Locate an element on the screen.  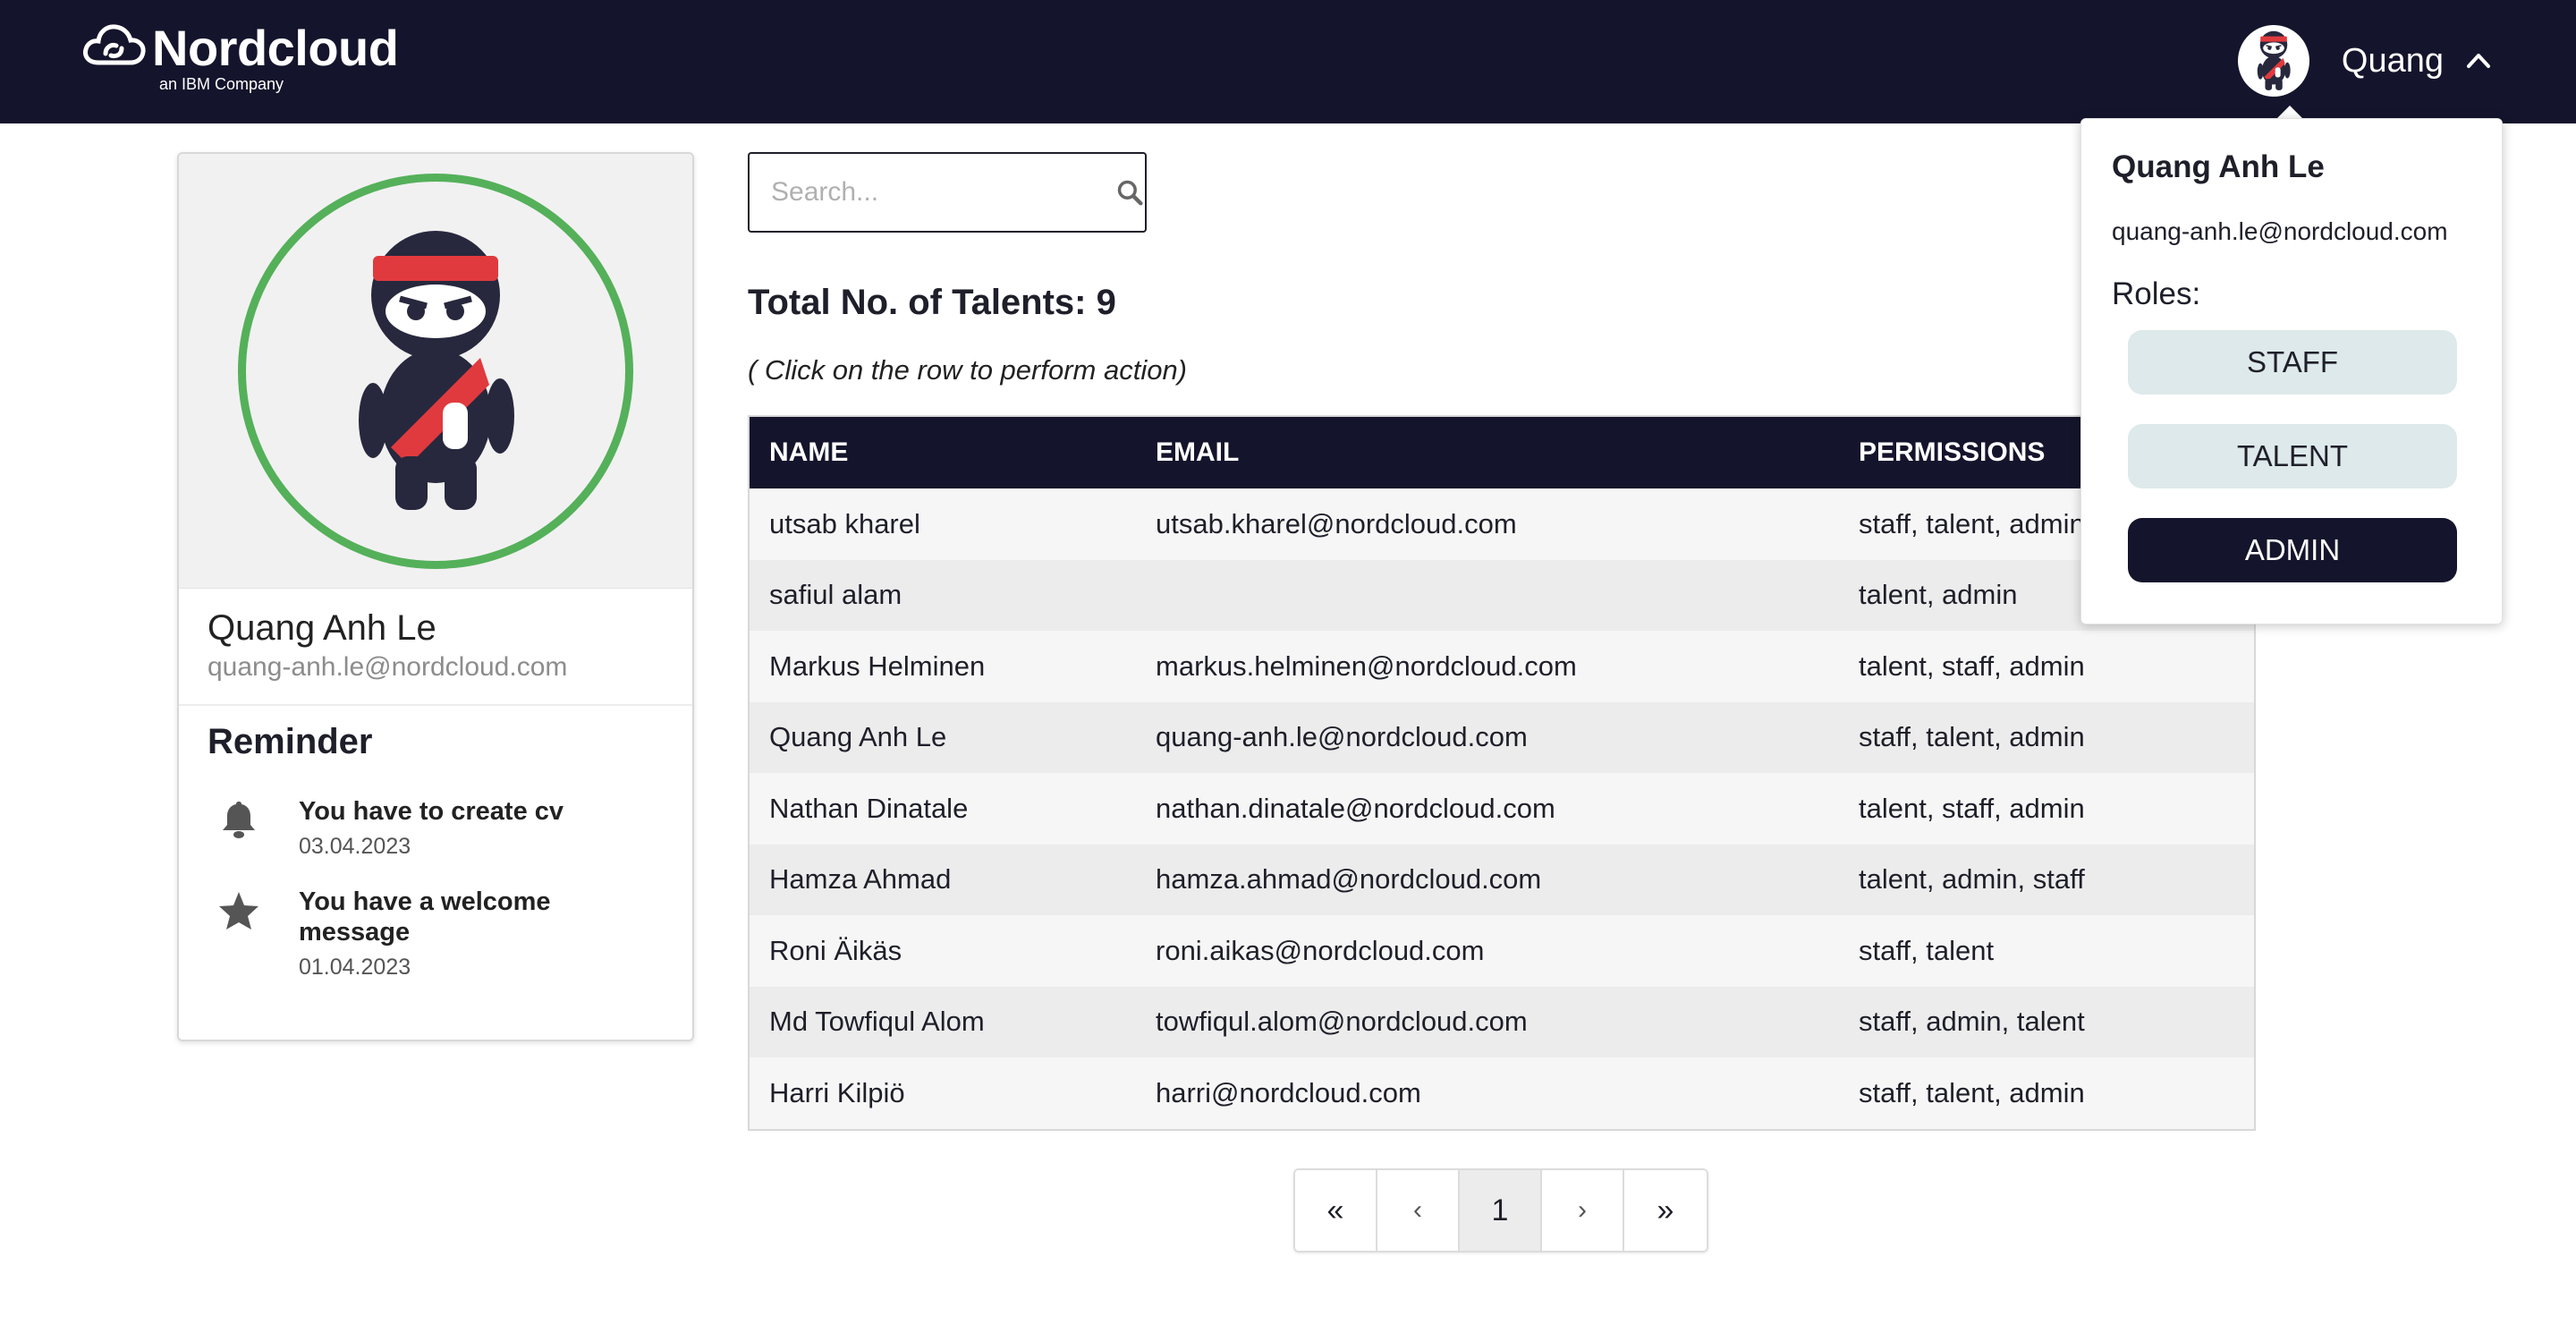
cell-name: Hamza Ahmad is located at coordinates (860, 879).